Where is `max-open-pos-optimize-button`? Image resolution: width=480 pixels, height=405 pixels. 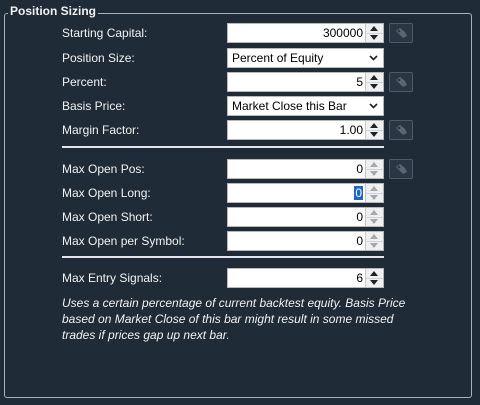 max-open-pos-optimize-button is located at coordinates (401, 169).